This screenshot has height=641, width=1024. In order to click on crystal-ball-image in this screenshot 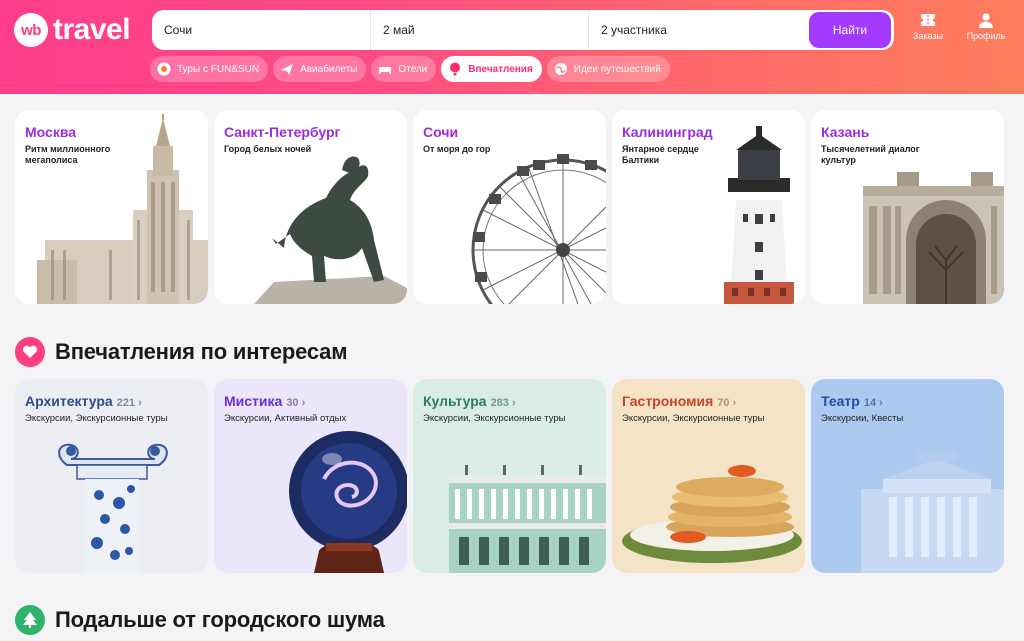, I will do `click(348, 502)`.